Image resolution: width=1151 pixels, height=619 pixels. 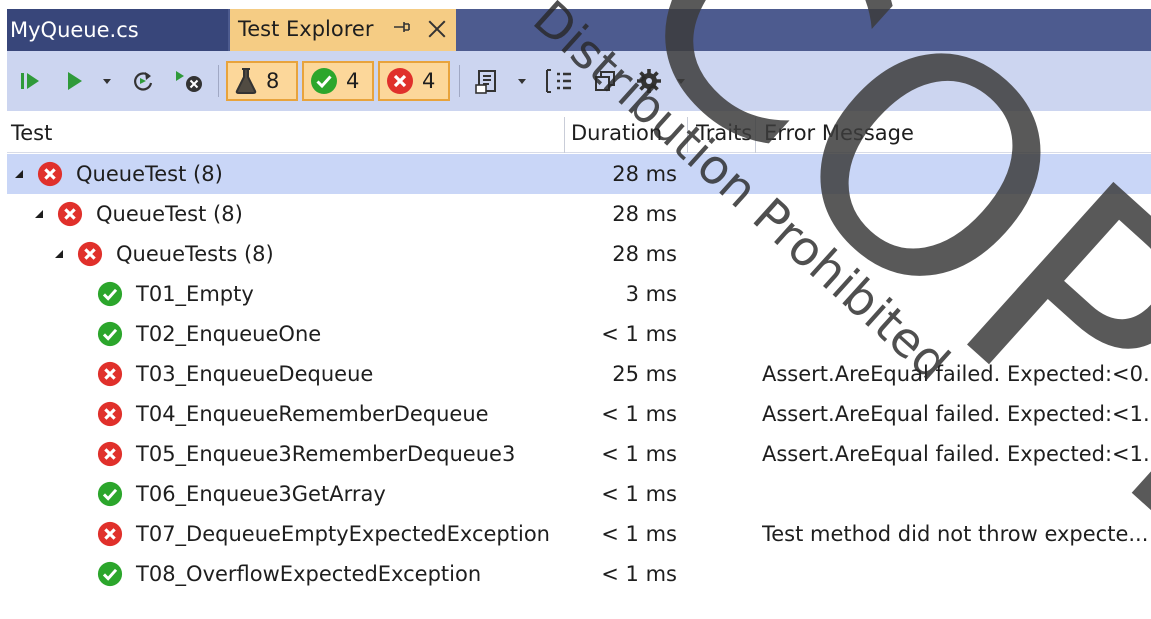 What do you see at coordinates (255, 374) in the screenshot?
I see `test-name: T03_EnqueueDequeue` at bounding box center [255, 374].